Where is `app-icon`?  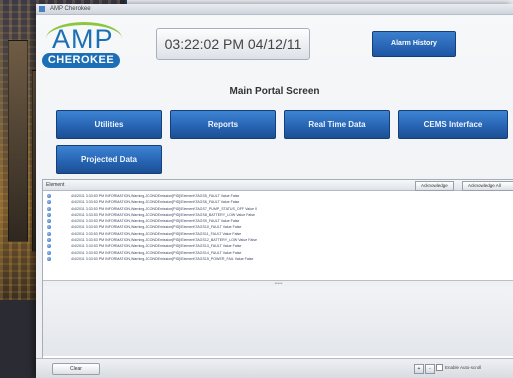 app-icon is located at coordinates (42, 9).